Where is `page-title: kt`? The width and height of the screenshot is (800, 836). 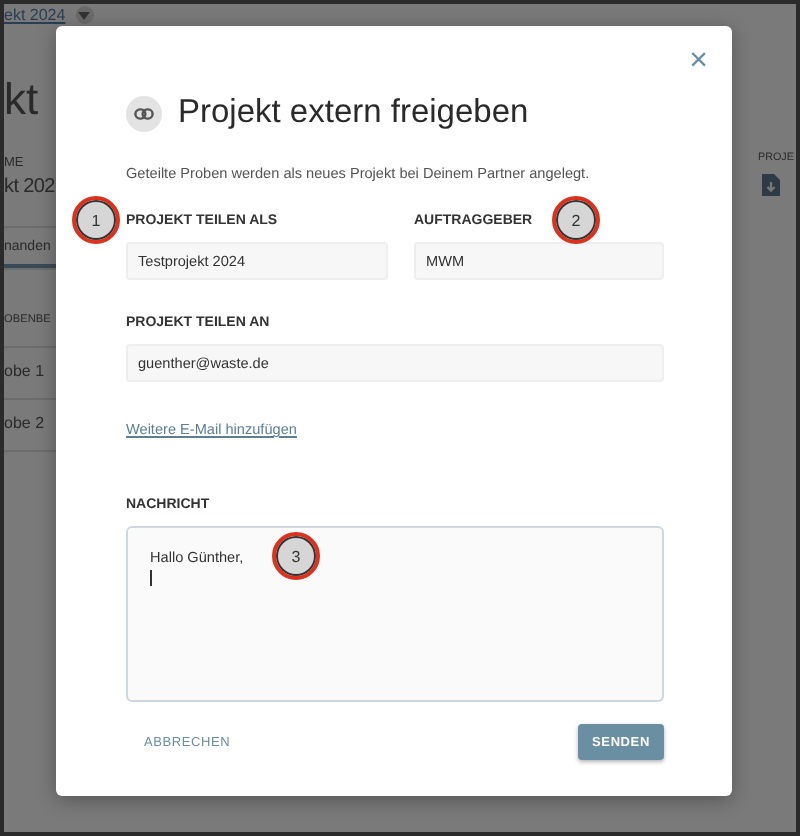 page-title: kt is located at coordinates (22, 100).